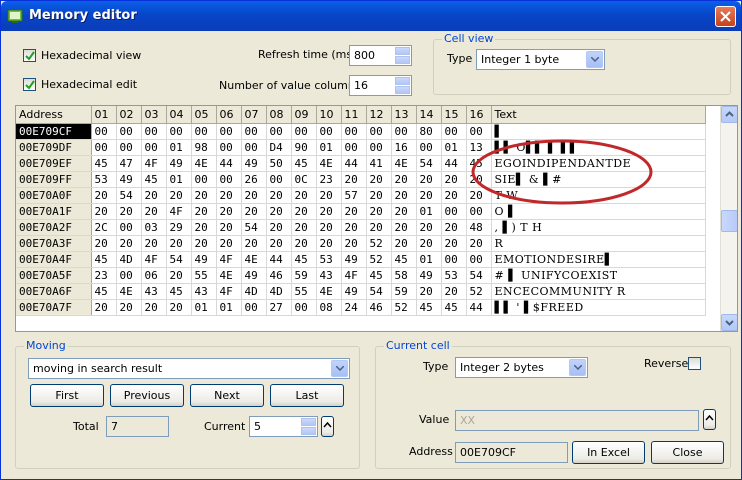 The image size is (742, 480). Describe the element at coordinates (379, 115) in the screenshot. I see `byte-column-header: 12` at that location.